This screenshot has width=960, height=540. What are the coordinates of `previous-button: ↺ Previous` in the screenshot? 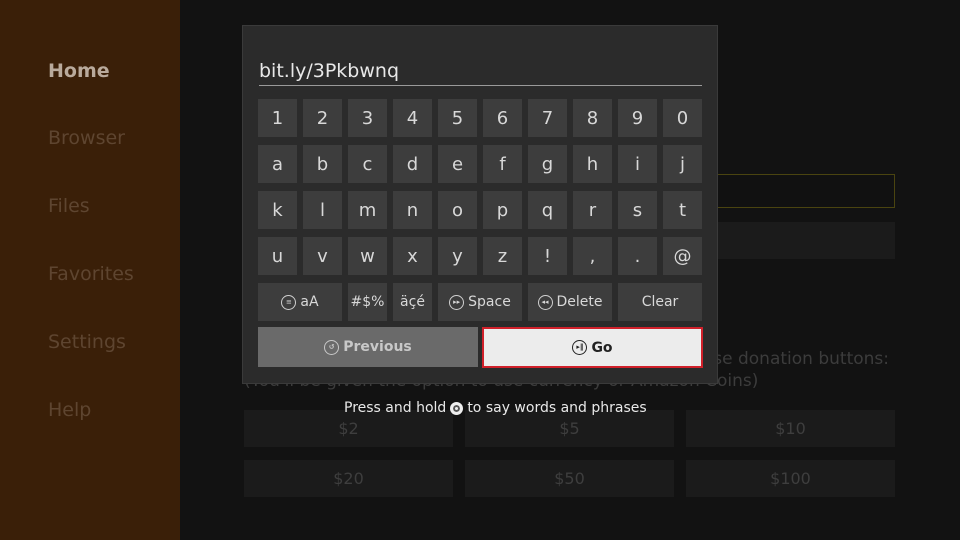 It's located at (368, 347).